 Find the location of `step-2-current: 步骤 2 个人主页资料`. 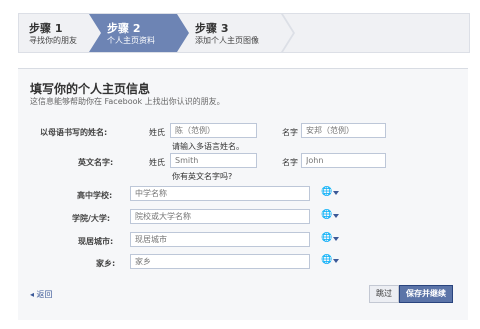

step-2-current: 步骤 2 个人主页资料 is located at coordinates (139, 33).